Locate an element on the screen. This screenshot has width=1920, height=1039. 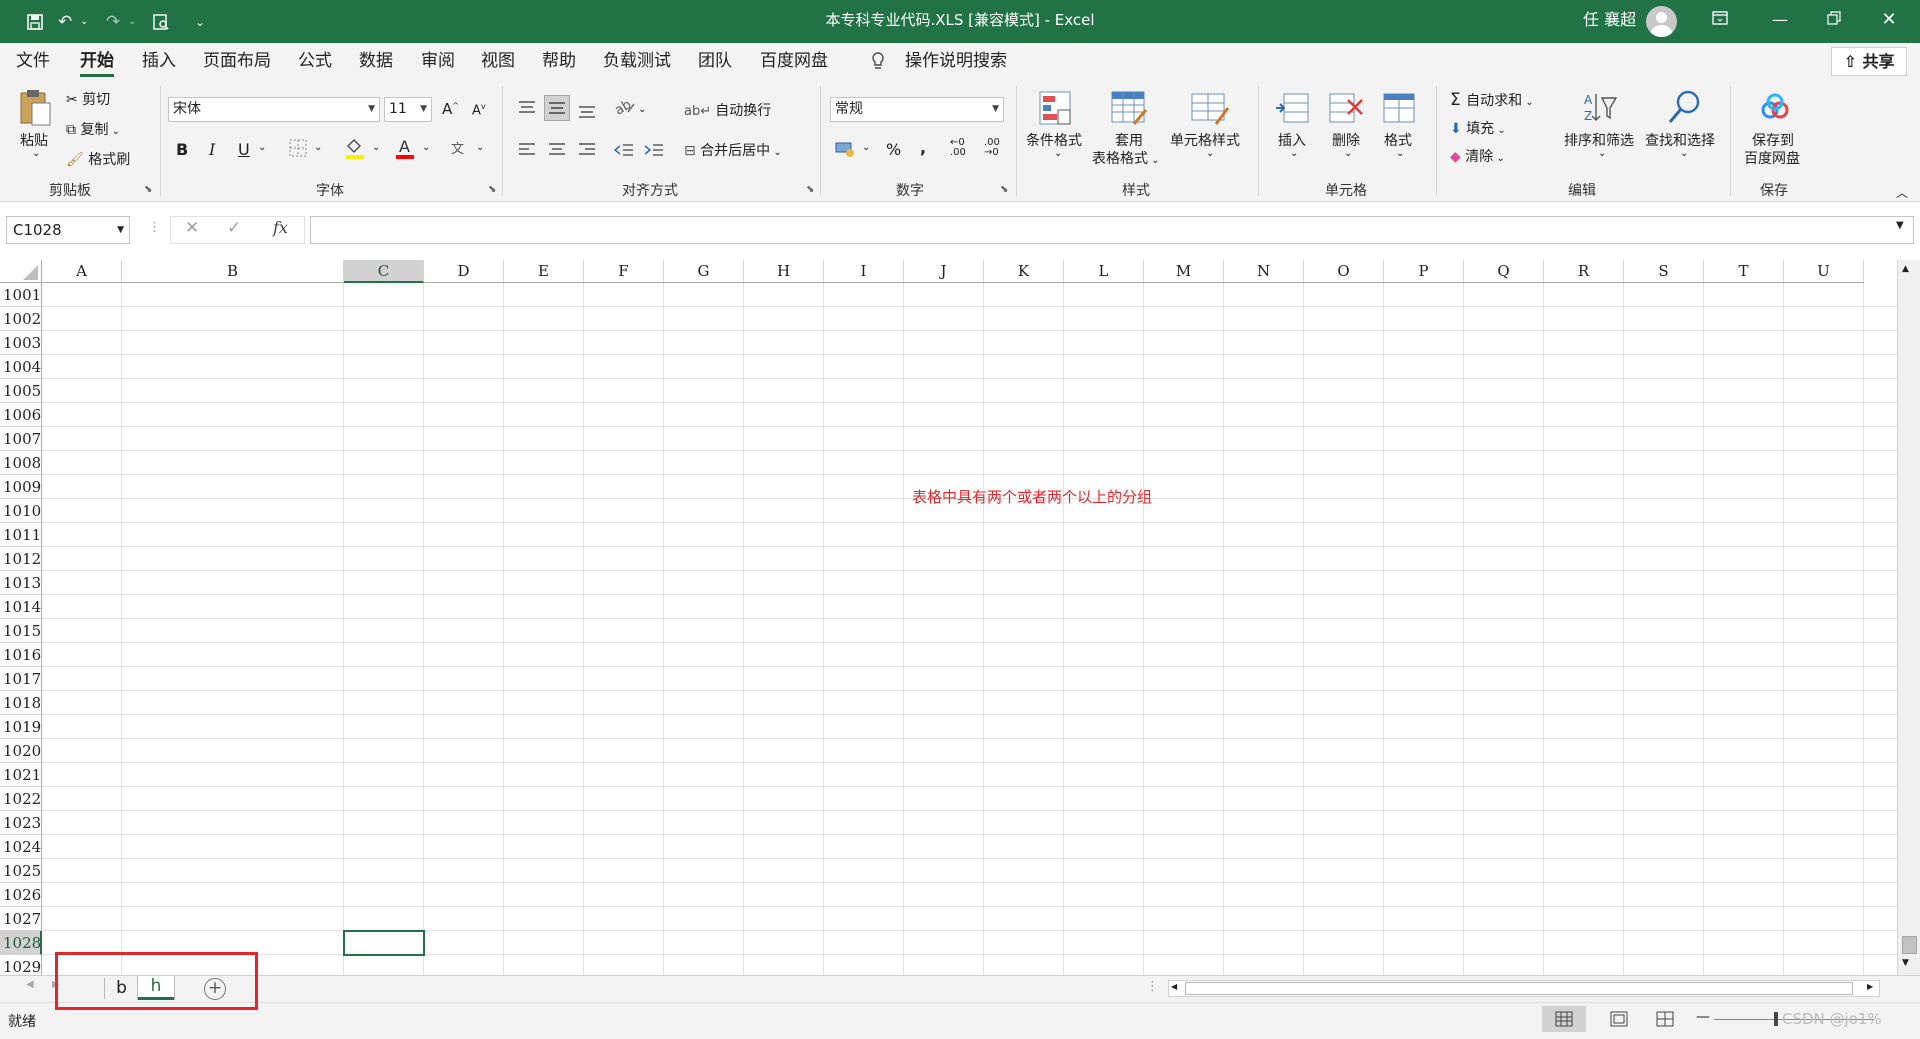
tab-insert: 插入 is located at coordinates (159, 61).